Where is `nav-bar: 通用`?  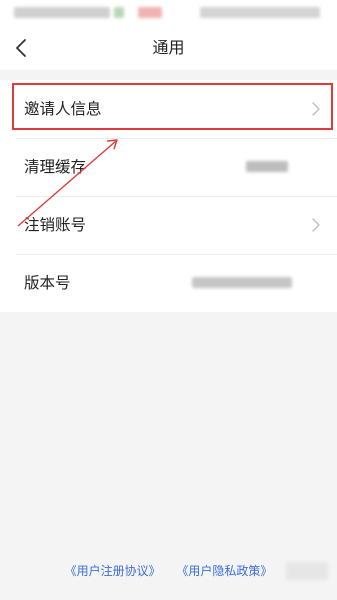
nav-bar: 通用 is located at coordinates (168, 48).